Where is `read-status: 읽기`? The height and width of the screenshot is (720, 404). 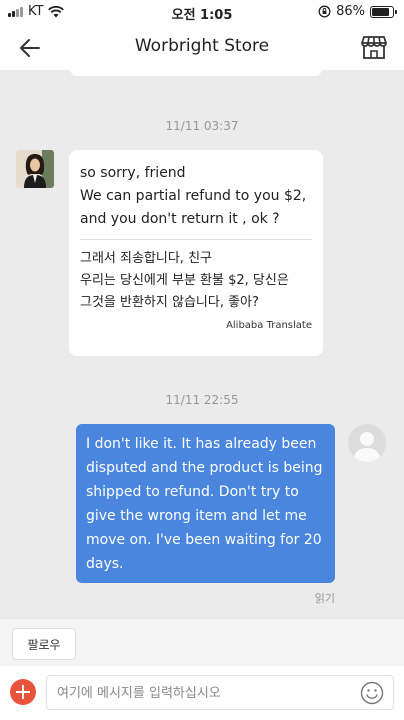 read-status: 읽기 is located at coordinates (324, 598).